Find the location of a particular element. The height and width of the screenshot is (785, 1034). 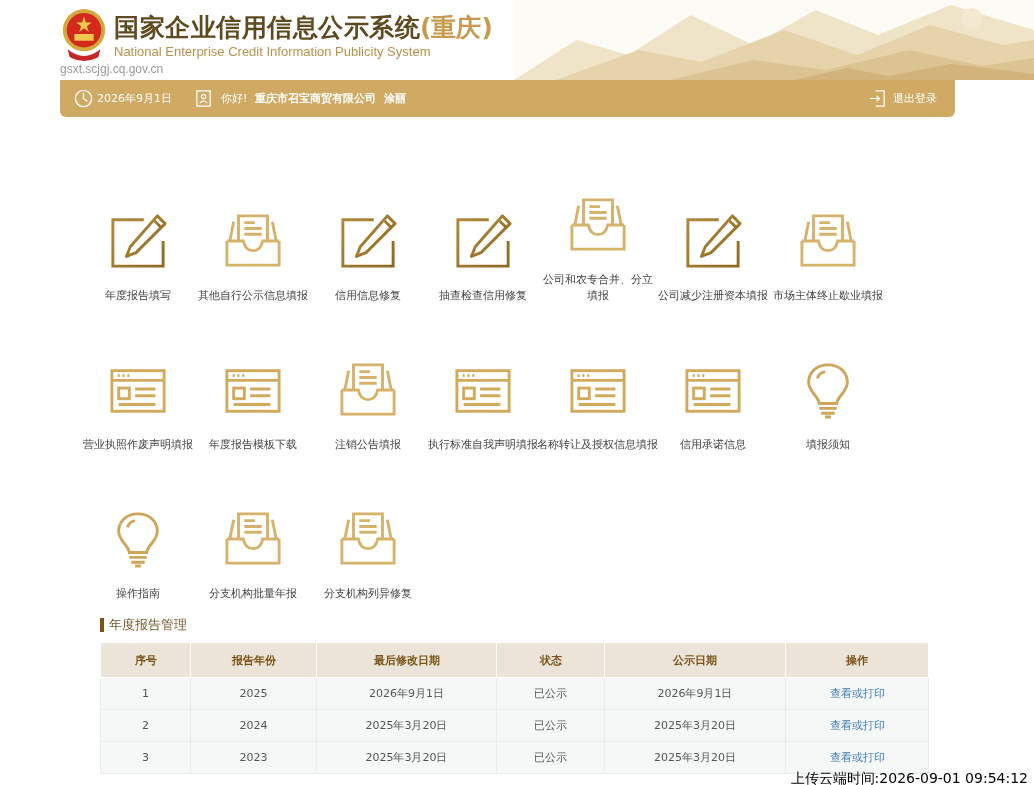

table-cell: 2024 is located at coordinates (253, 725).